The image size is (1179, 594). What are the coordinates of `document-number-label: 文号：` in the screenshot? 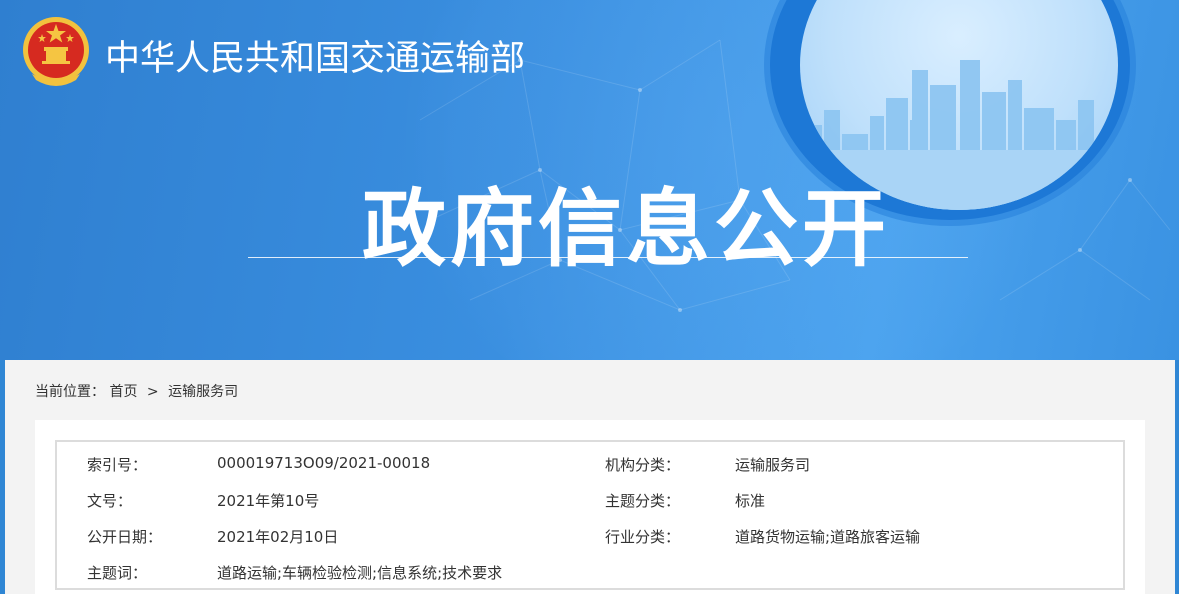 It's located at (110, 501).